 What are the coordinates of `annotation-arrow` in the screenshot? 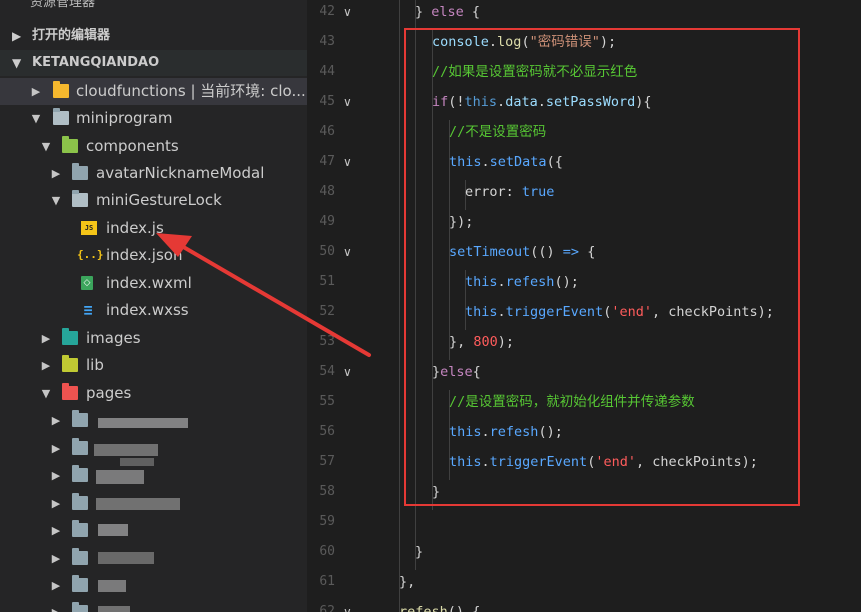 It's located at (263, 295).